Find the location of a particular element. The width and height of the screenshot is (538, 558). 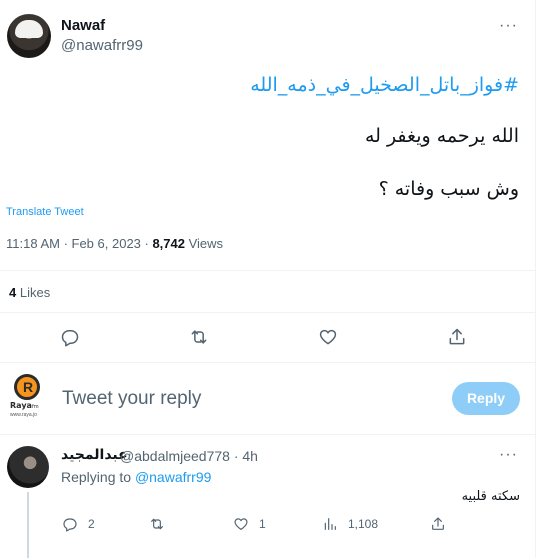

logo-r-mark: R is located at coordinates (27, 387).